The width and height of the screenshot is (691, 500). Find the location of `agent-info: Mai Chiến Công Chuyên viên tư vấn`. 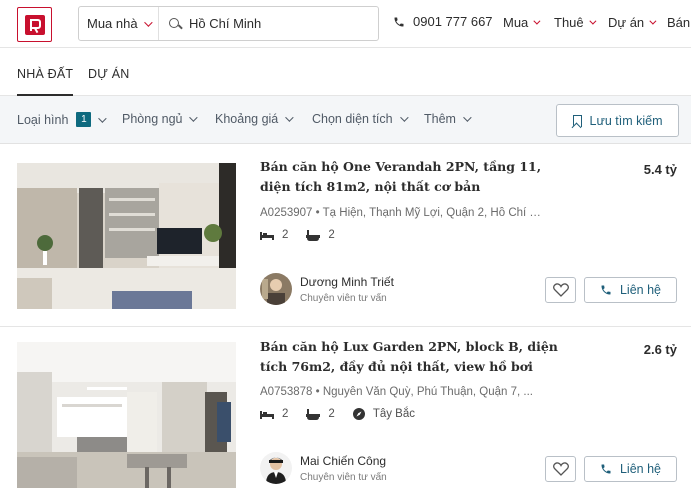

agent-info: Mai Chiến Công Chuyên viên tư vấn is located at coordinates (323, 468).